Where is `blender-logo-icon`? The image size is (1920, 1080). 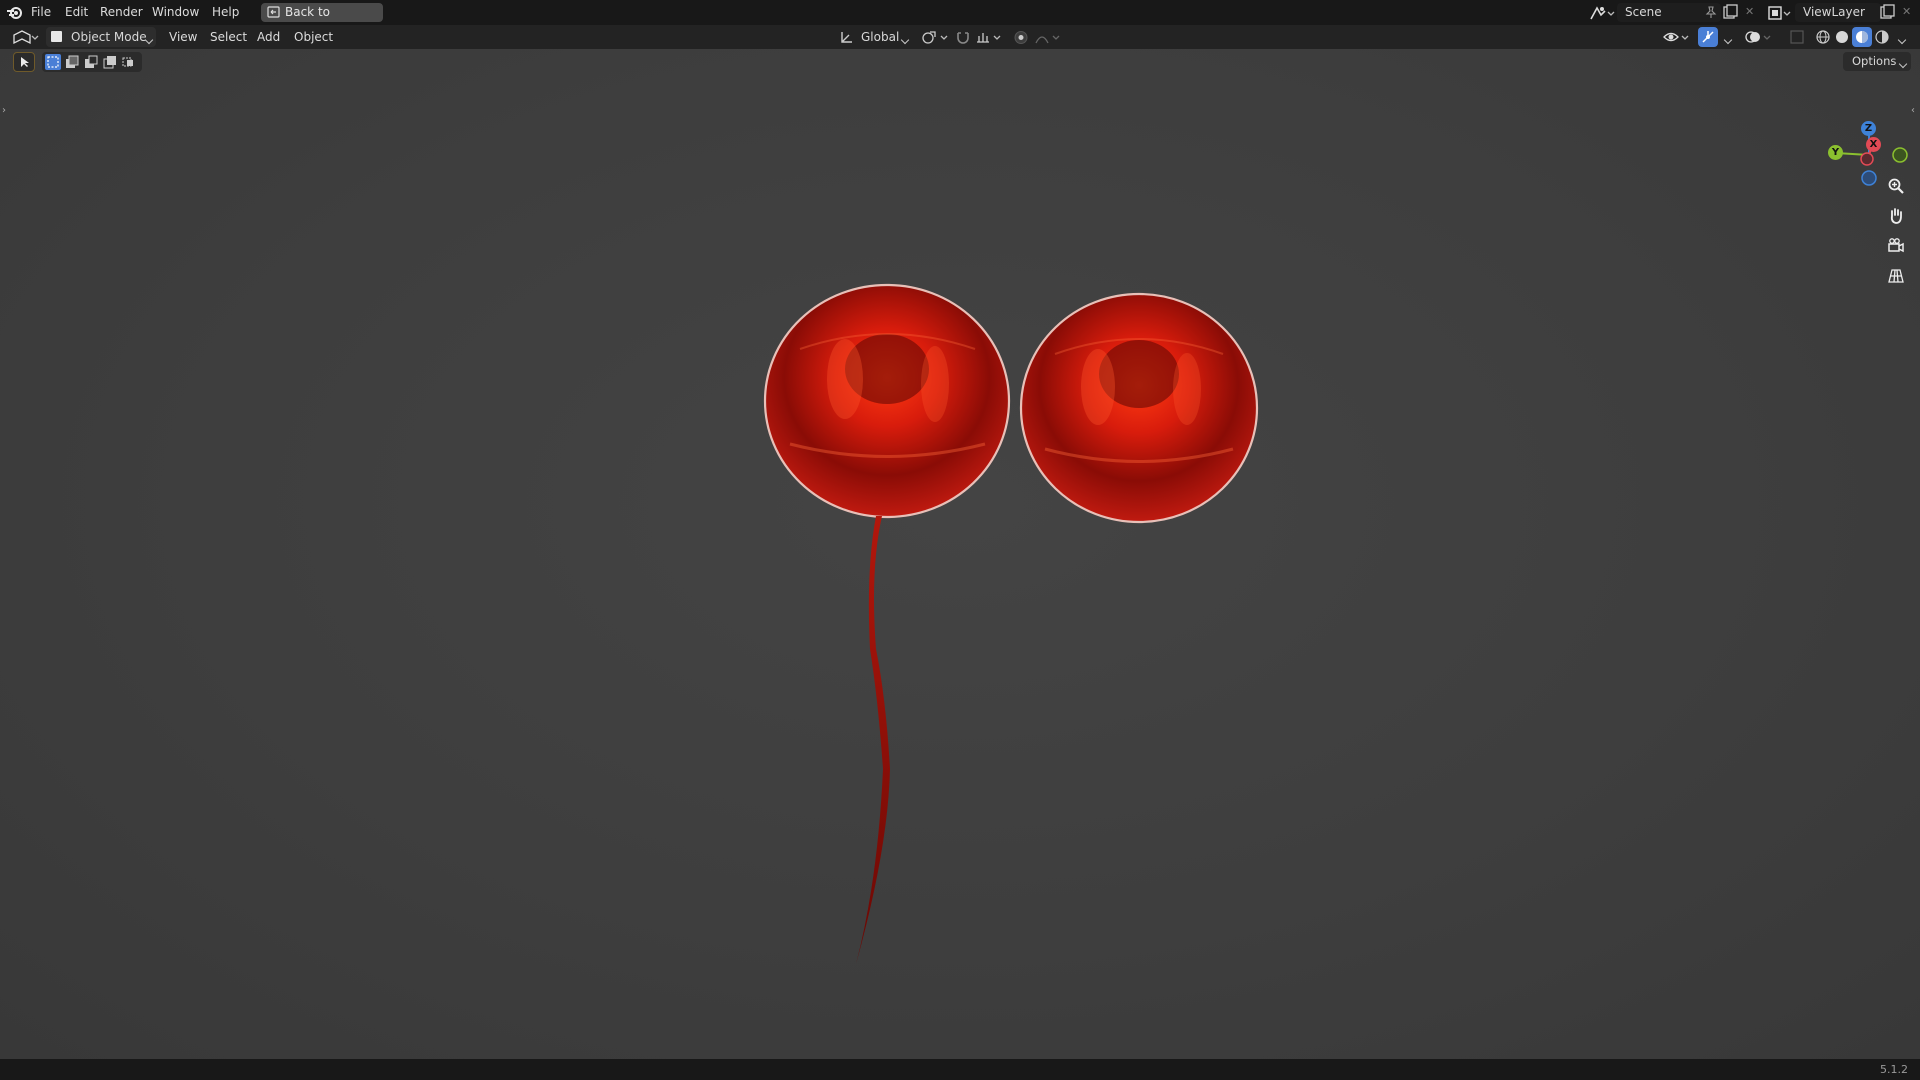
blender-logo-icon is located at coordinates (15, 13).